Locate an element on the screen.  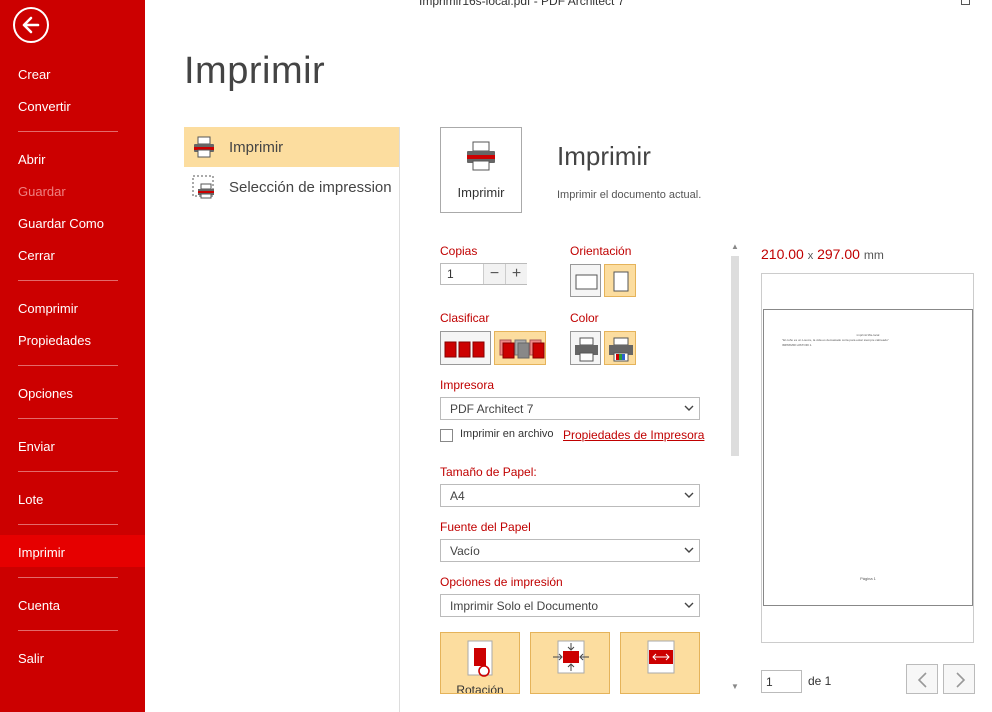
print-button-label: Imprimir is located at coordinates (481, 192).